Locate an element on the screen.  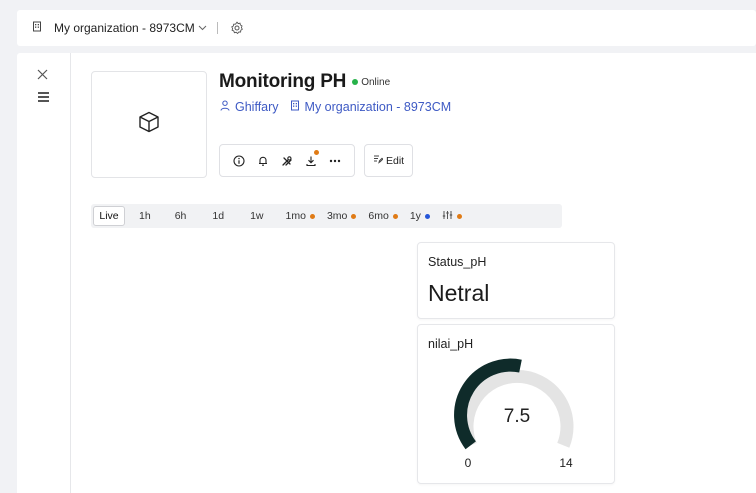
range-6mo: 6mo is located at coordinates (382, 216).